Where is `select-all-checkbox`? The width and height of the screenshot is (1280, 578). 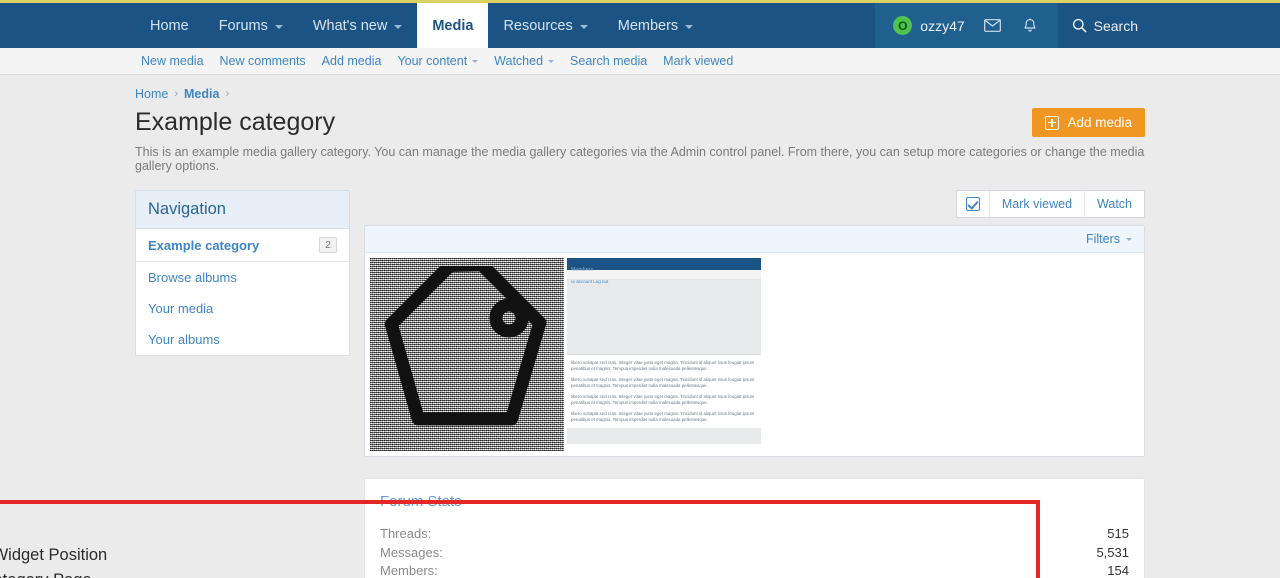
select-all-checkbox is located at coordinates (973, 204).